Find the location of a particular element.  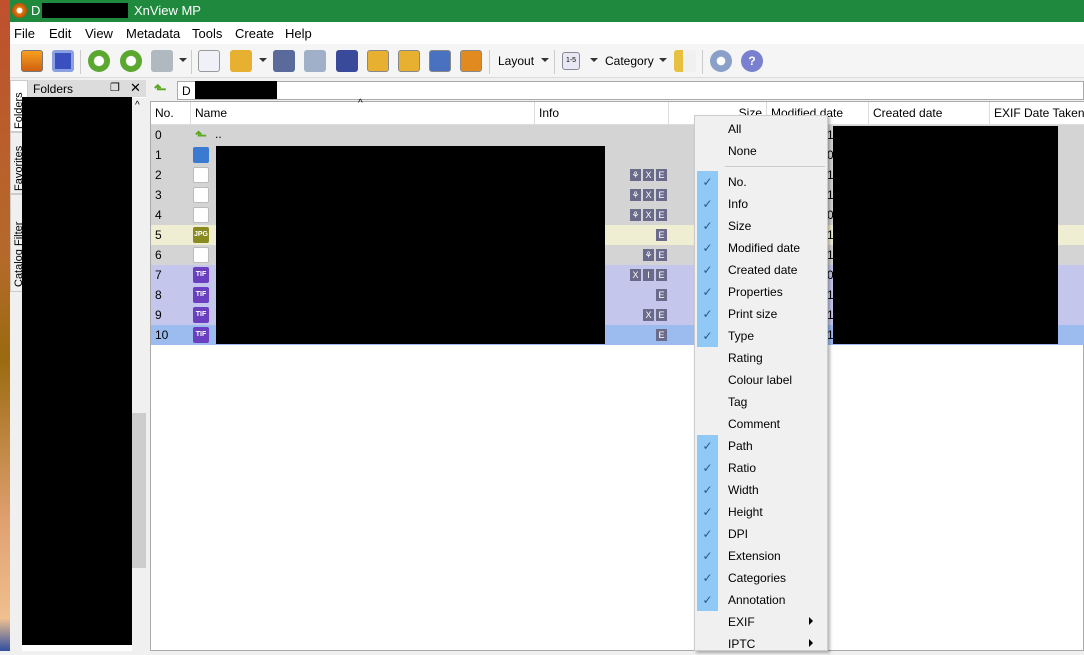

menu-item-size: ✓ Size is located at coordinates (761, 226).